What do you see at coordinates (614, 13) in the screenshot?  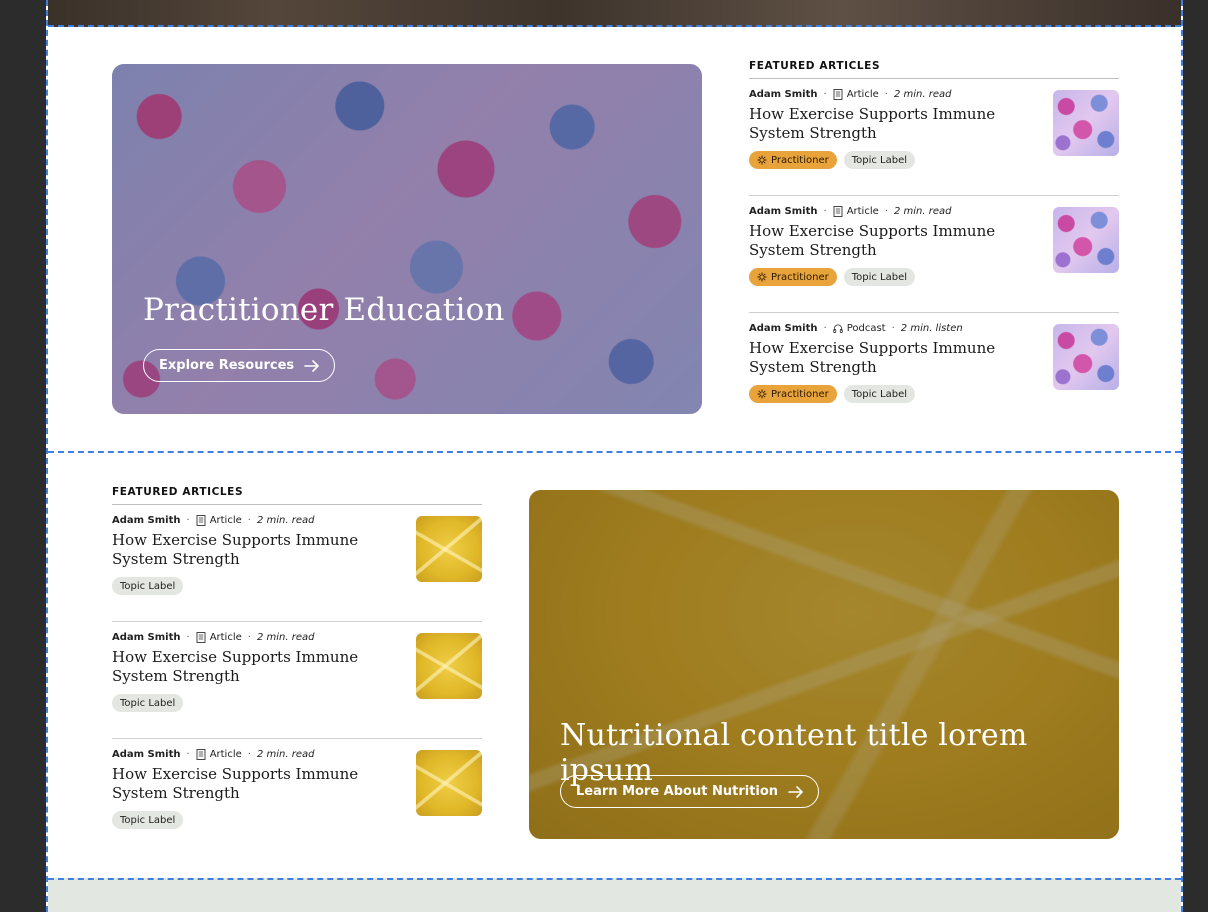 I see `top-image-strip` at bounding box center [614, 13].